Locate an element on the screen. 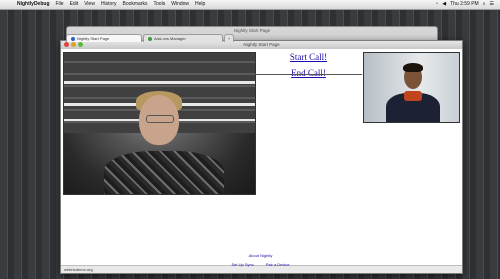 Image resolution: width=500 pixels, height=279 pixels. volume-icon: ◀ is located at coordinates (444, 4).